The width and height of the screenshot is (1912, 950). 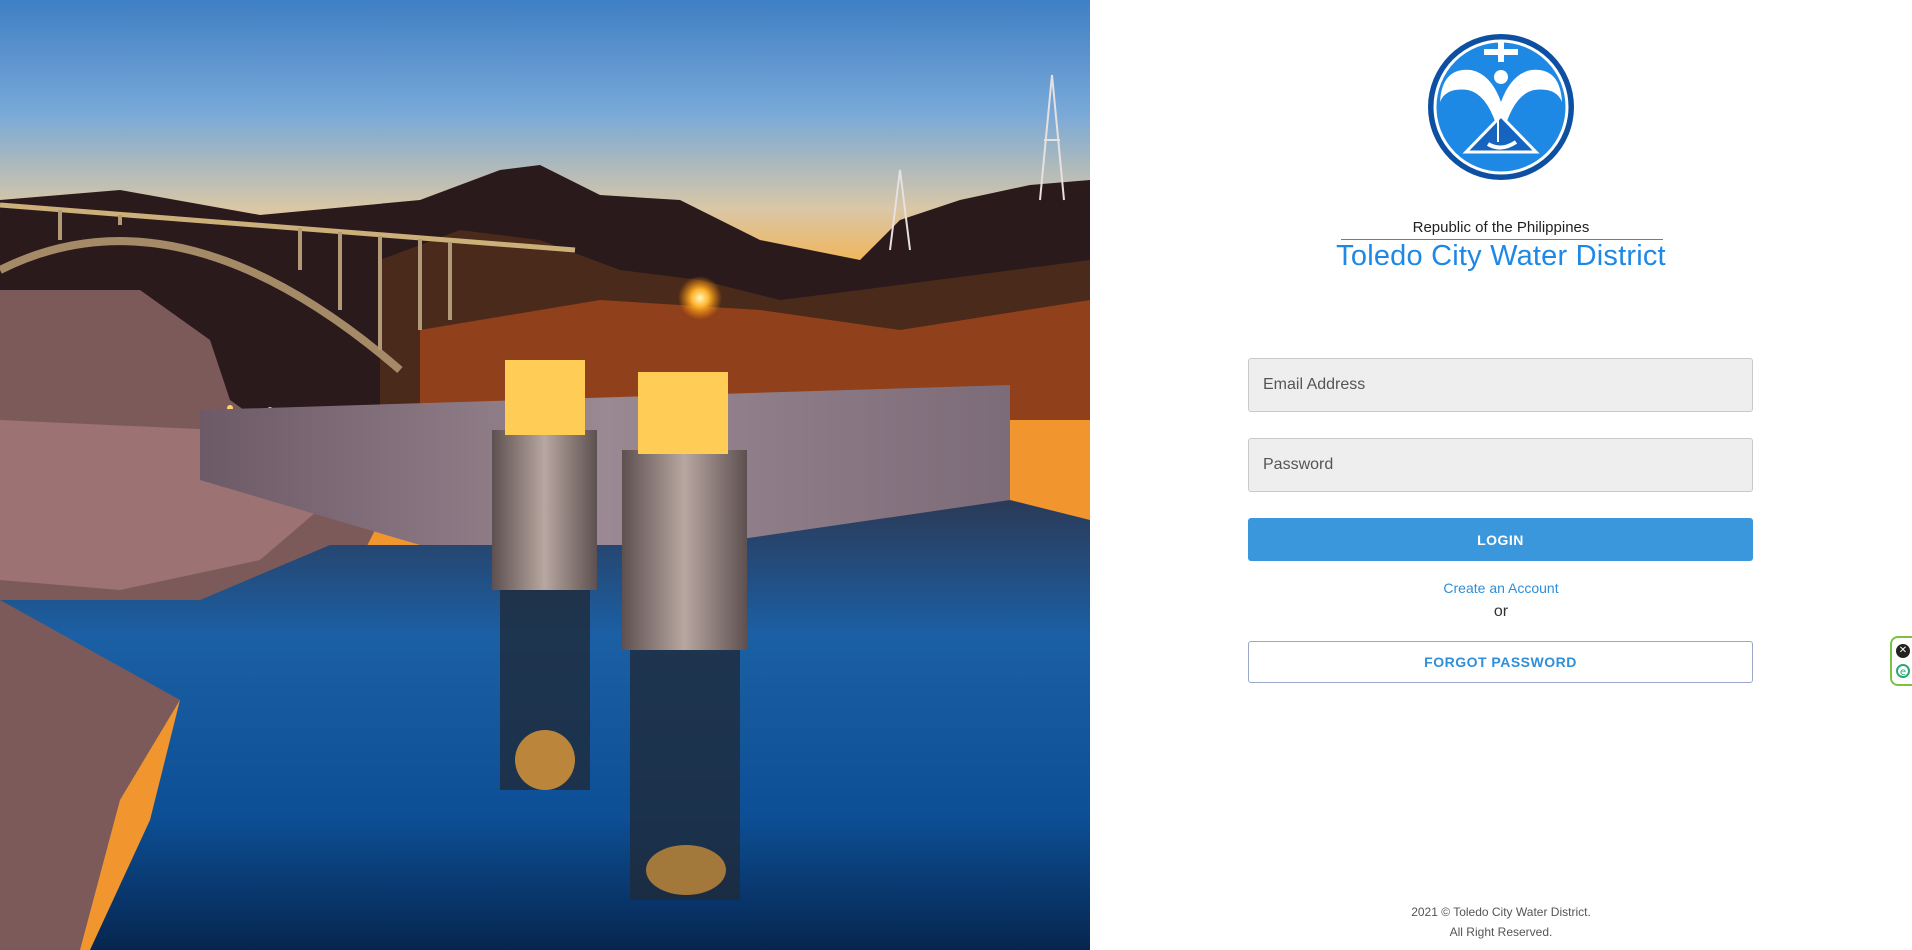 I want to click on email-field, so click(x=1500, y=385).